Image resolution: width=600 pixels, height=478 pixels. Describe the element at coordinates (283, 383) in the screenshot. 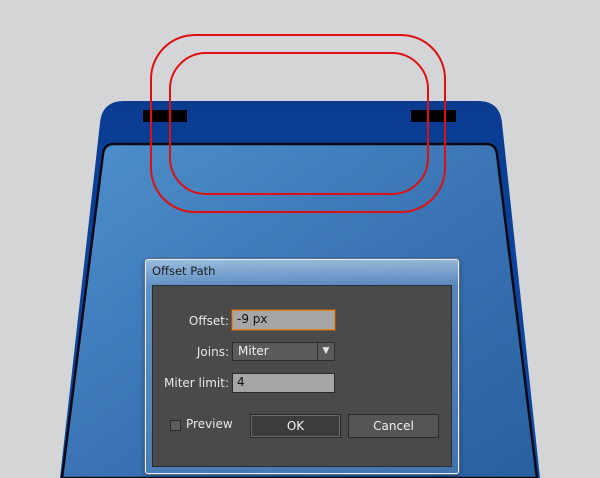

I see `miter-limit-input: 4` at that location.